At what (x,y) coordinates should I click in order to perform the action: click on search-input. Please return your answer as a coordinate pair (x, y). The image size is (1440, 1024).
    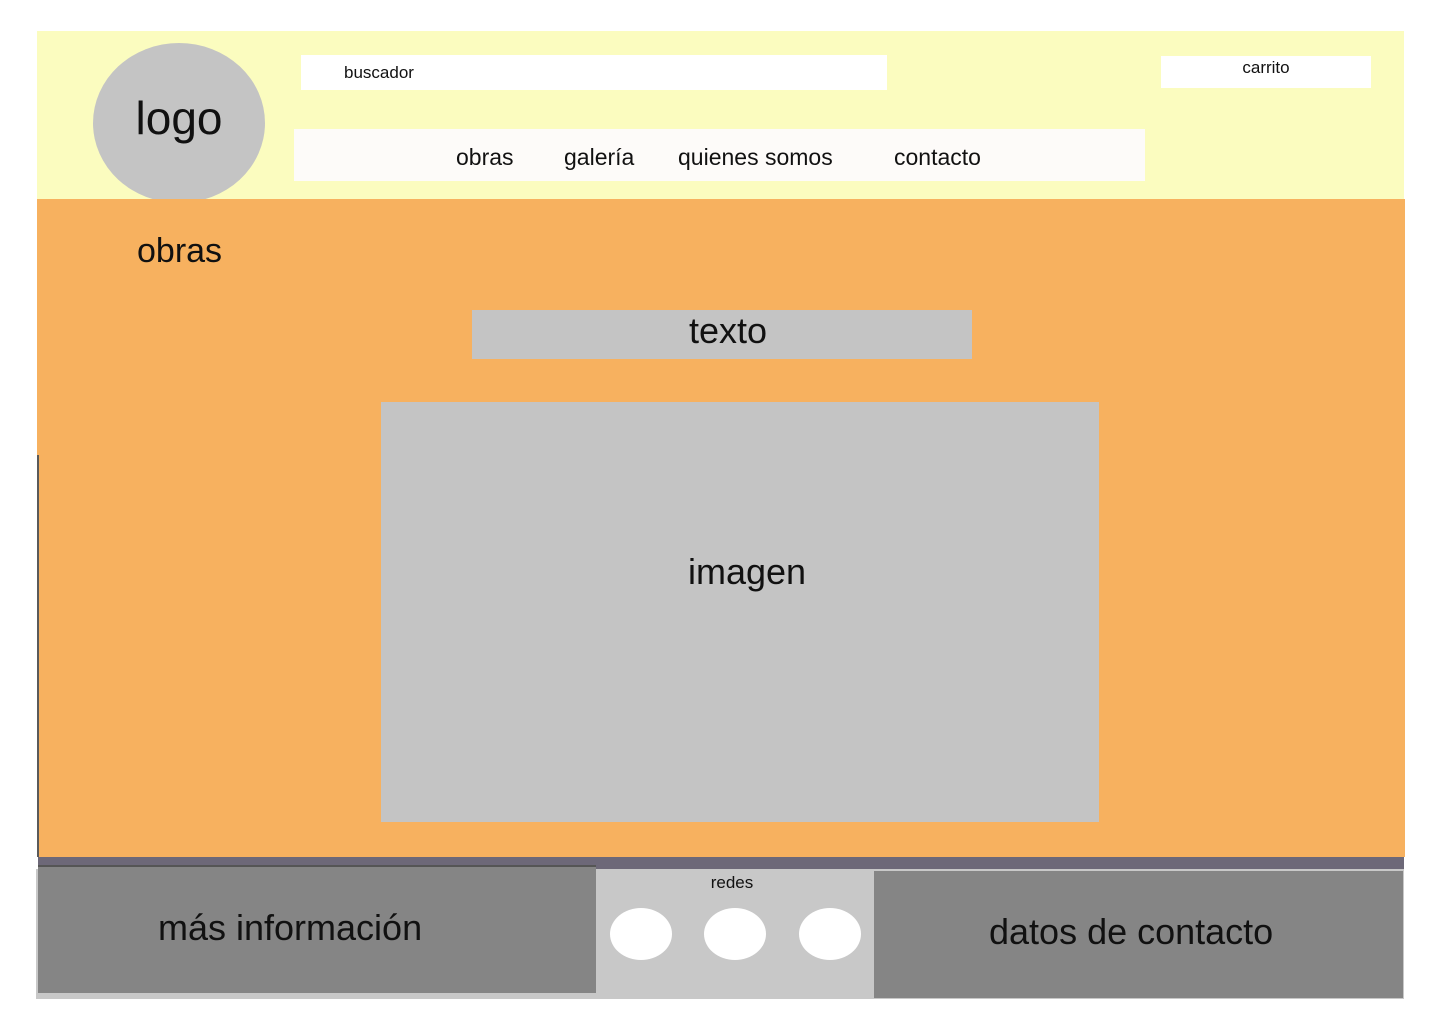
    Looking at the image, I should click on (594, 72).